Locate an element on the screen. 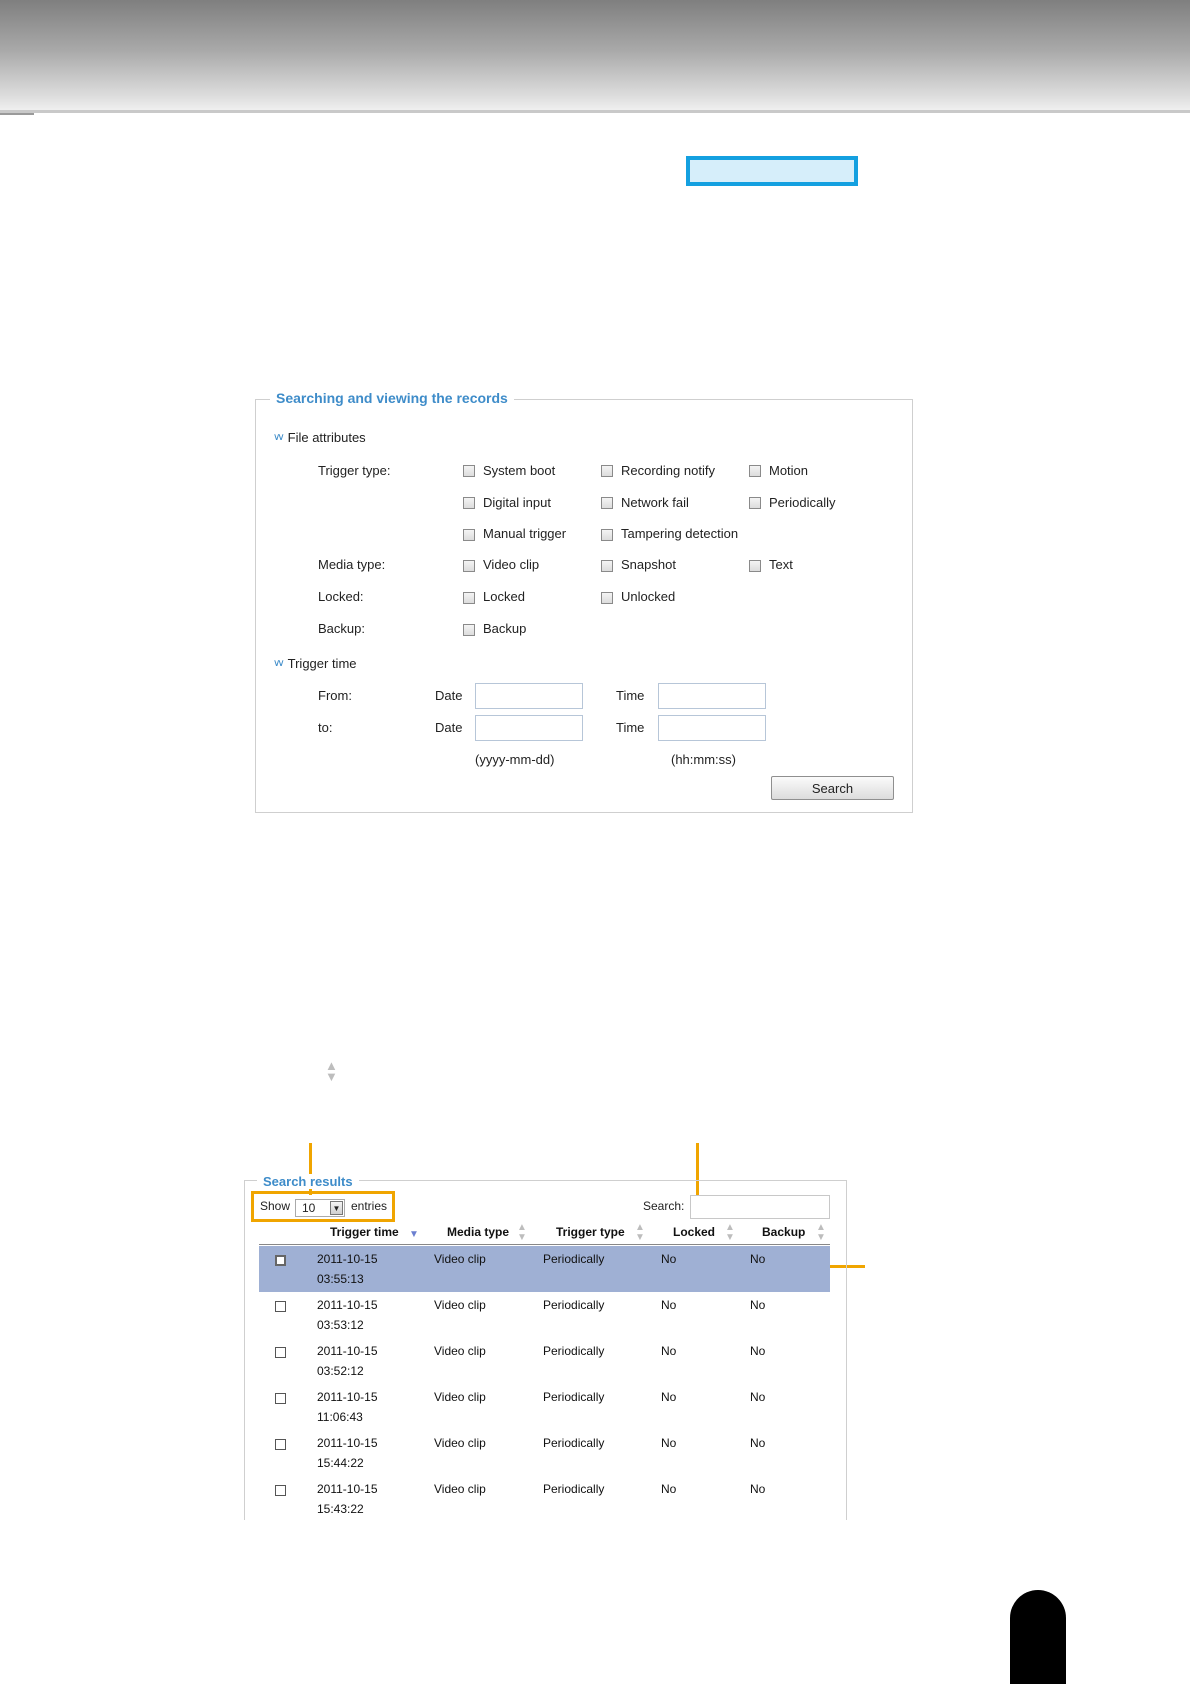 This screenshot has height=1684, width=1190. row-trigger-time: 03:52:12 is located at coordinates (340, 1371).